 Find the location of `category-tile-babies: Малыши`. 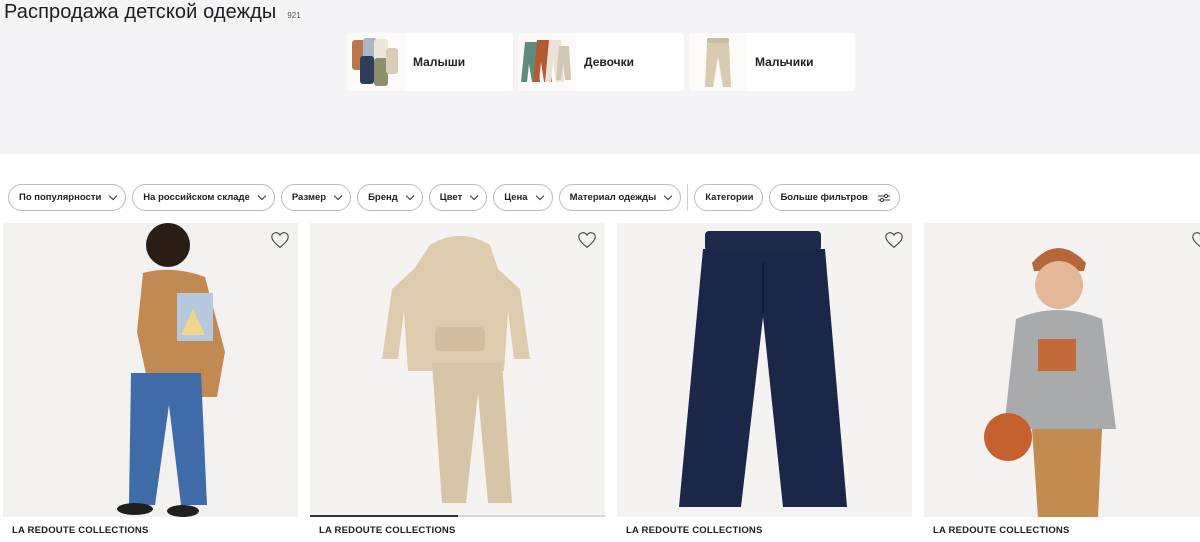

category-tile-babies: Малыши is located at coordinates (430, 62).